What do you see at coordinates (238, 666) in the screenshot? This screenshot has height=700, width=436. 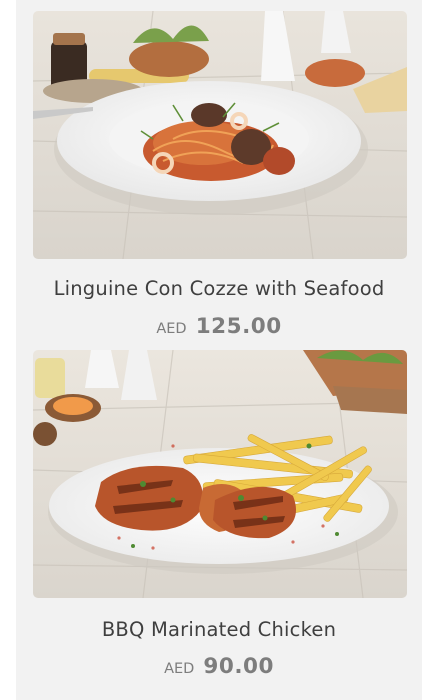 I see `price-amount: 90.00` at bounding box center [238, 666].